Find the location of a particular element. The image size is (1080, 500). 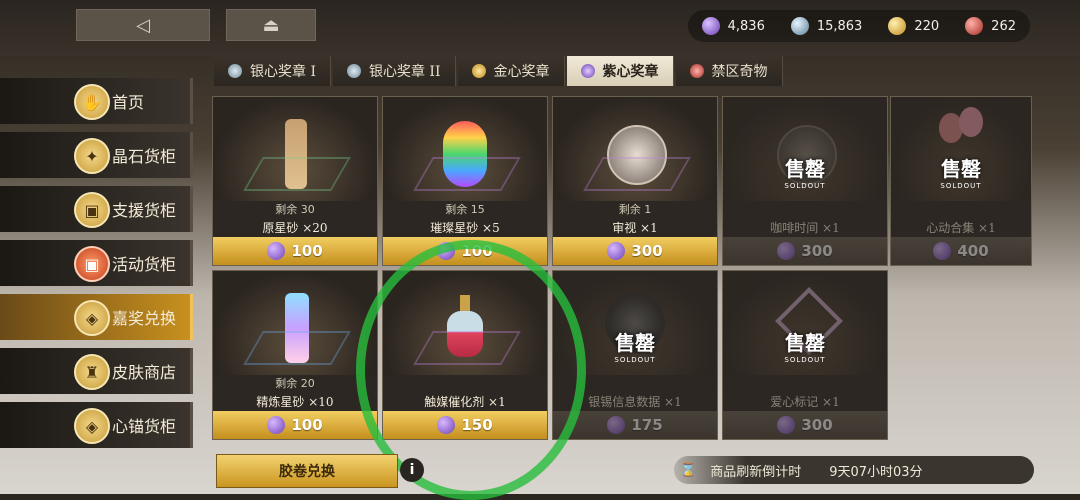

item-name: 心动合集 ×1 is located at coordinates (961, 228).